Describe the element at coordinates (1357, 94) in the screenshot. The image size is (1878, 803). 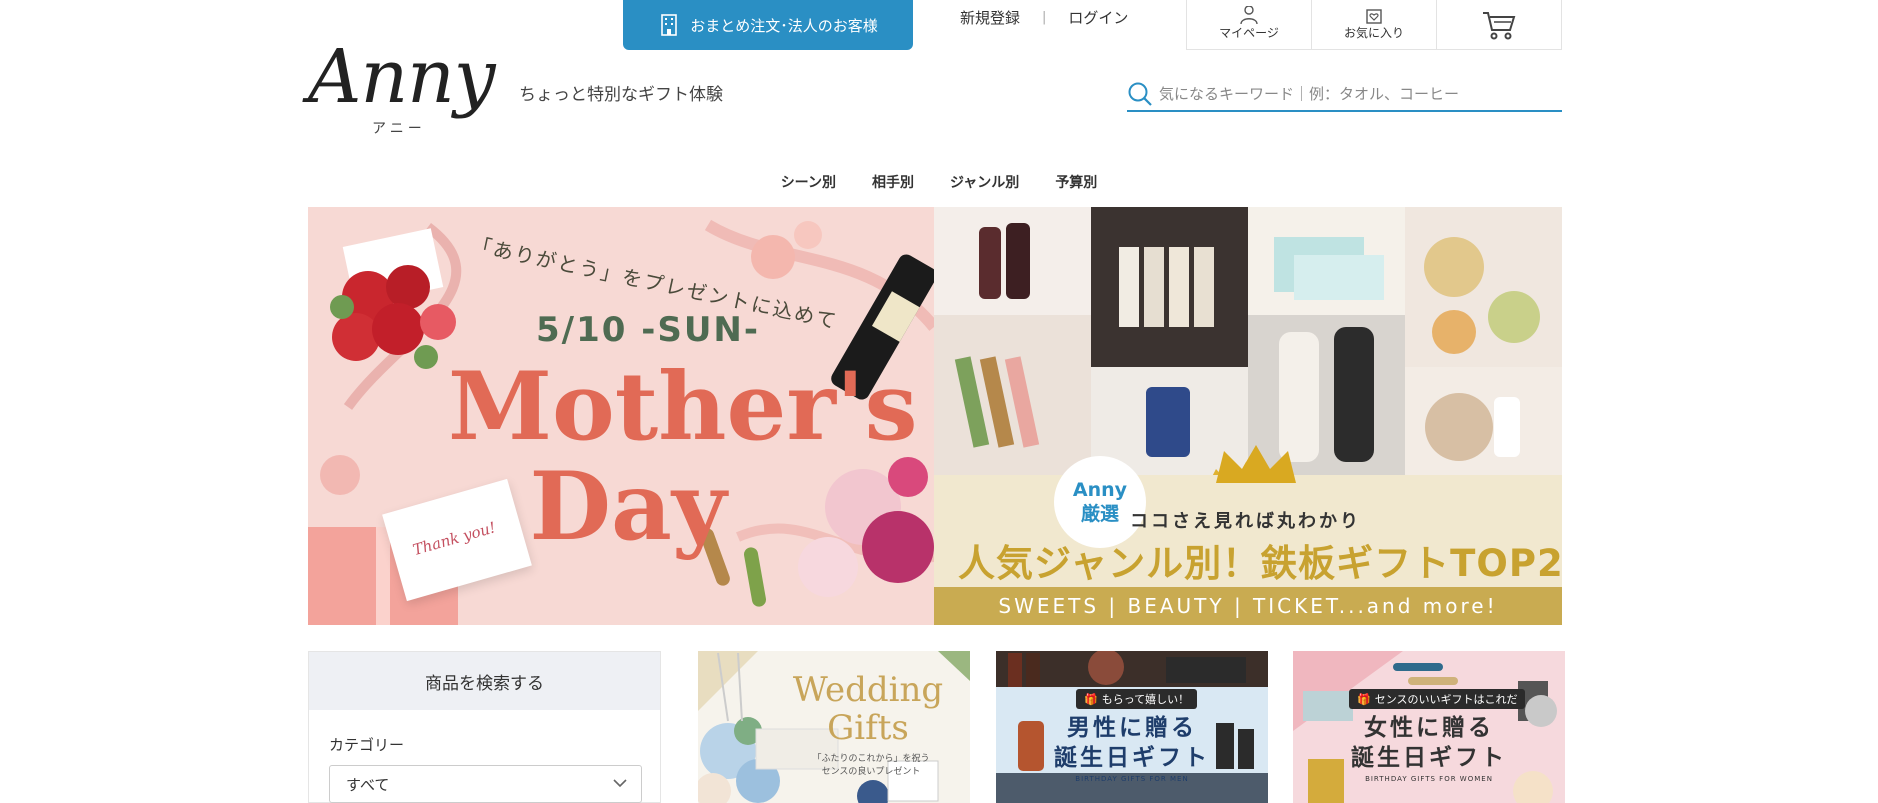
I see `search-input` at that location.